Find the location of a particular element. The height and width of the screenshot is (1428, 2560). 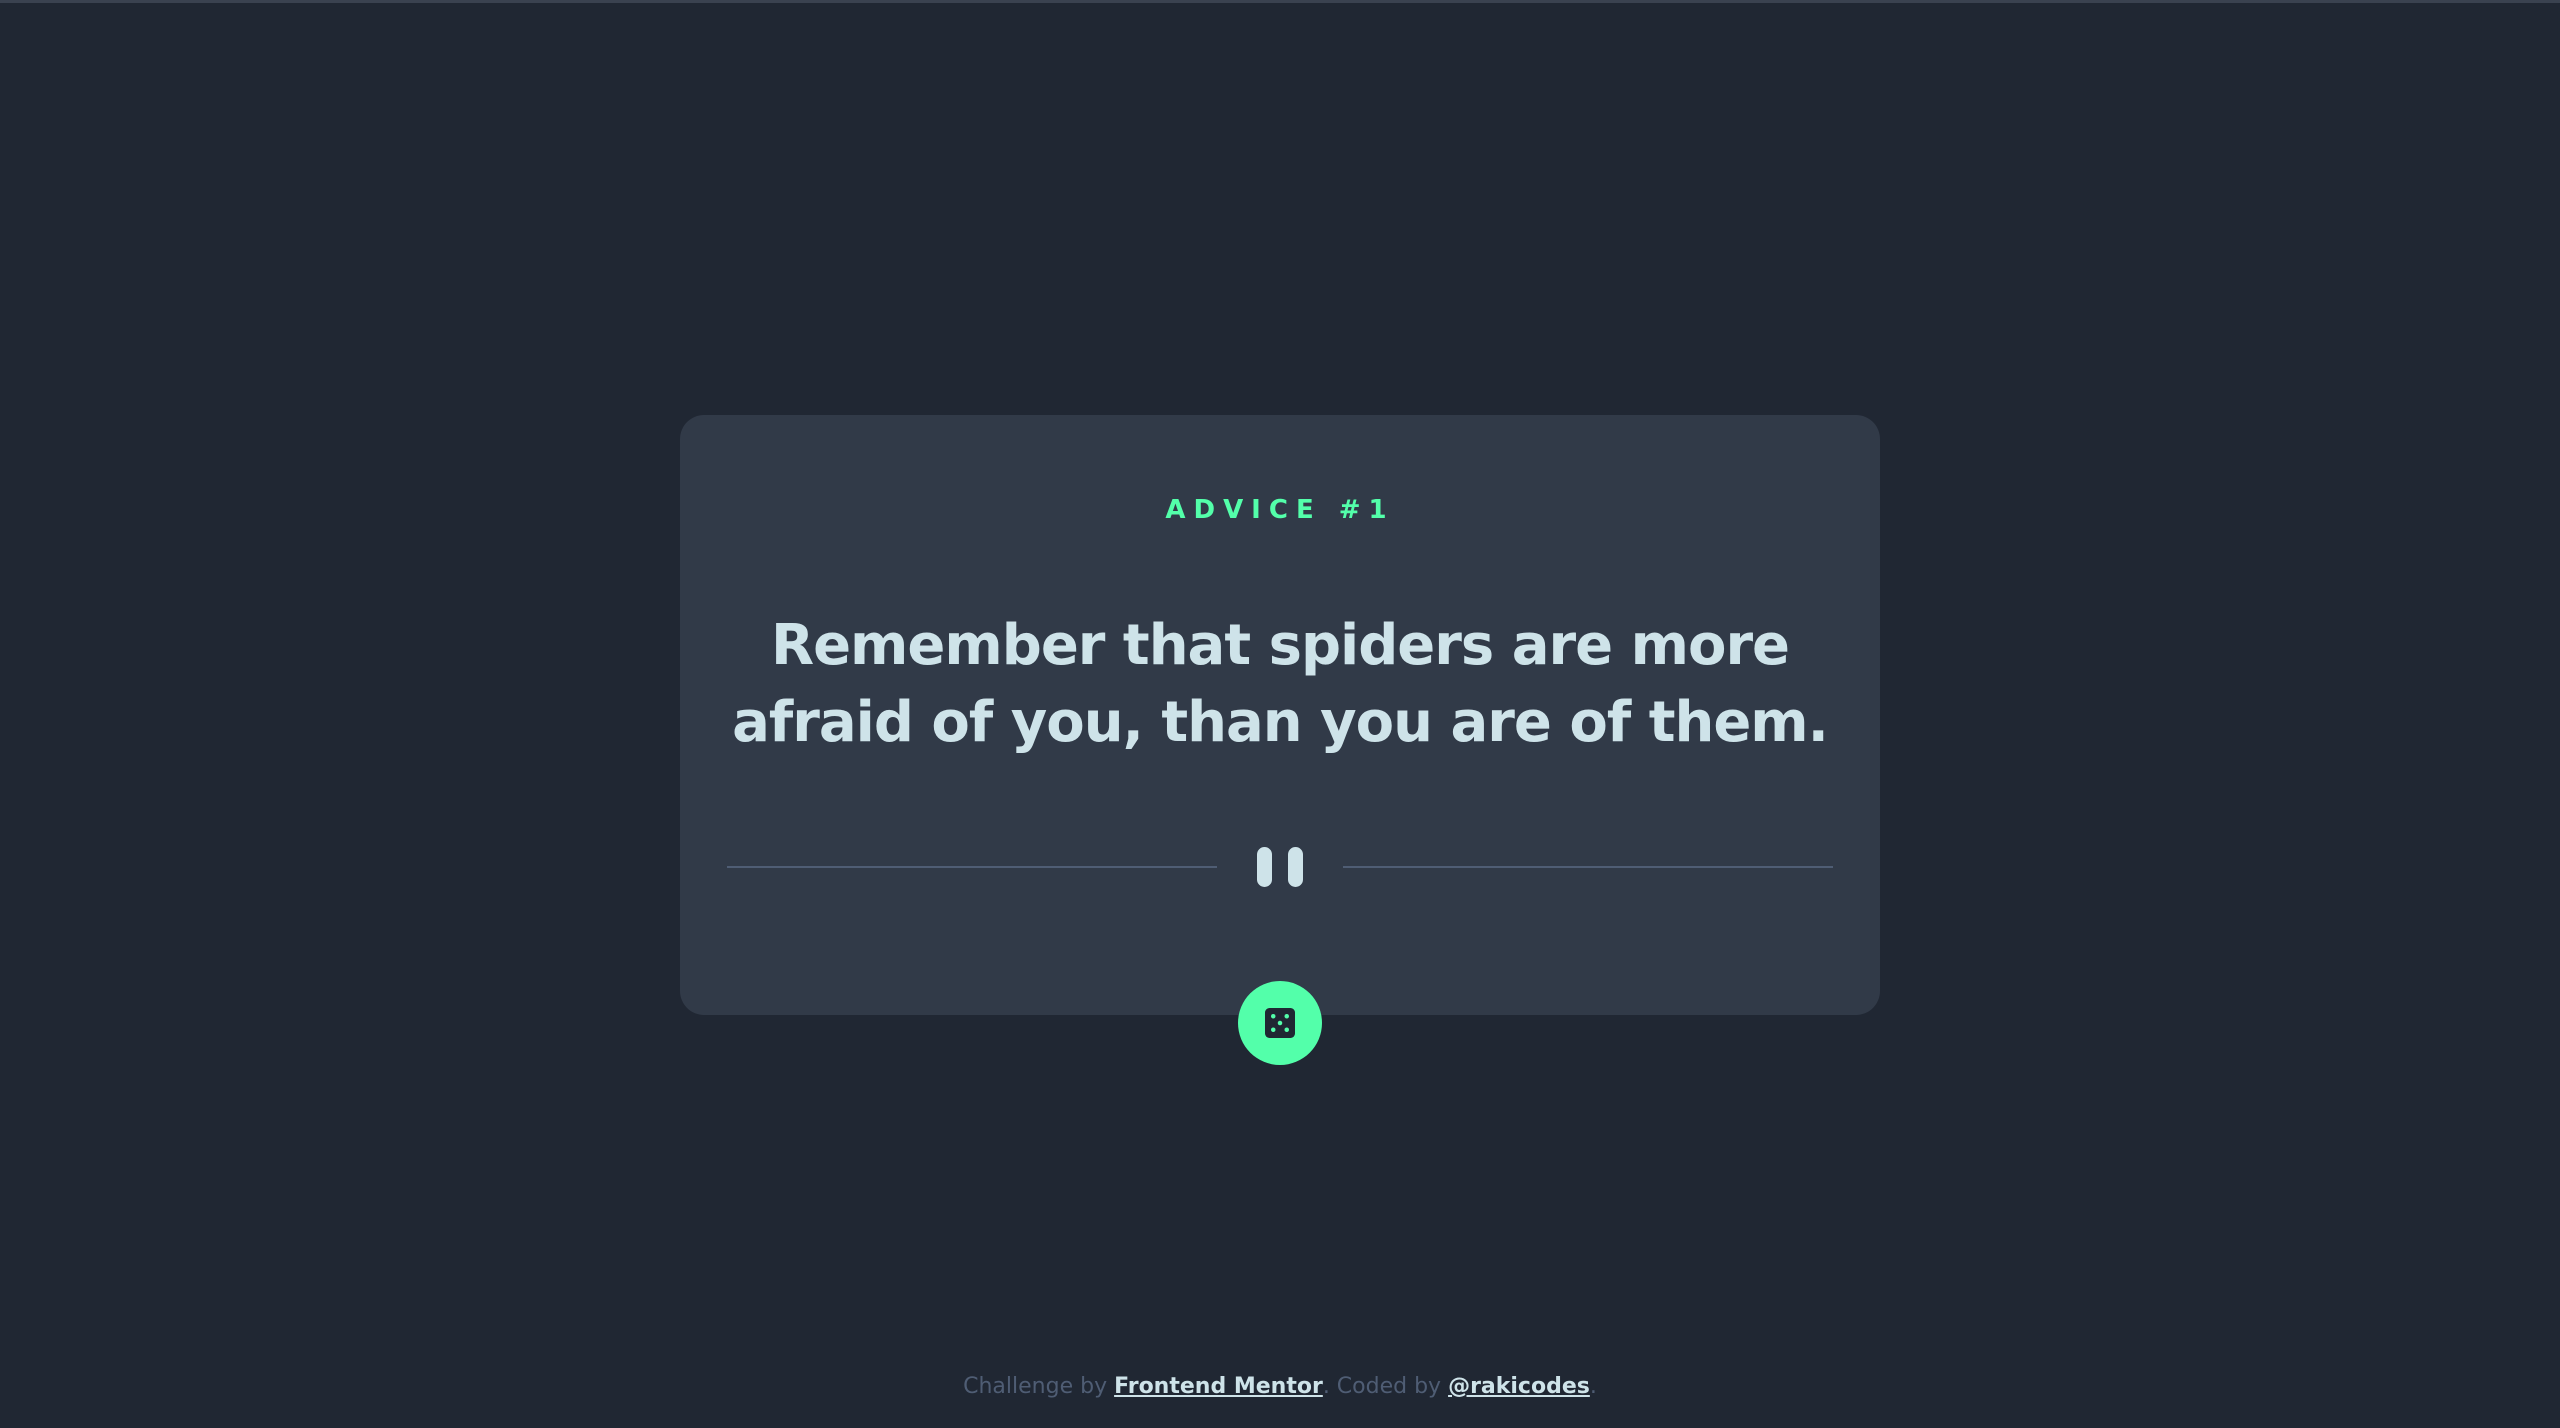

advice-id: ADVICE #1 is located at coordinates (1280, 510).